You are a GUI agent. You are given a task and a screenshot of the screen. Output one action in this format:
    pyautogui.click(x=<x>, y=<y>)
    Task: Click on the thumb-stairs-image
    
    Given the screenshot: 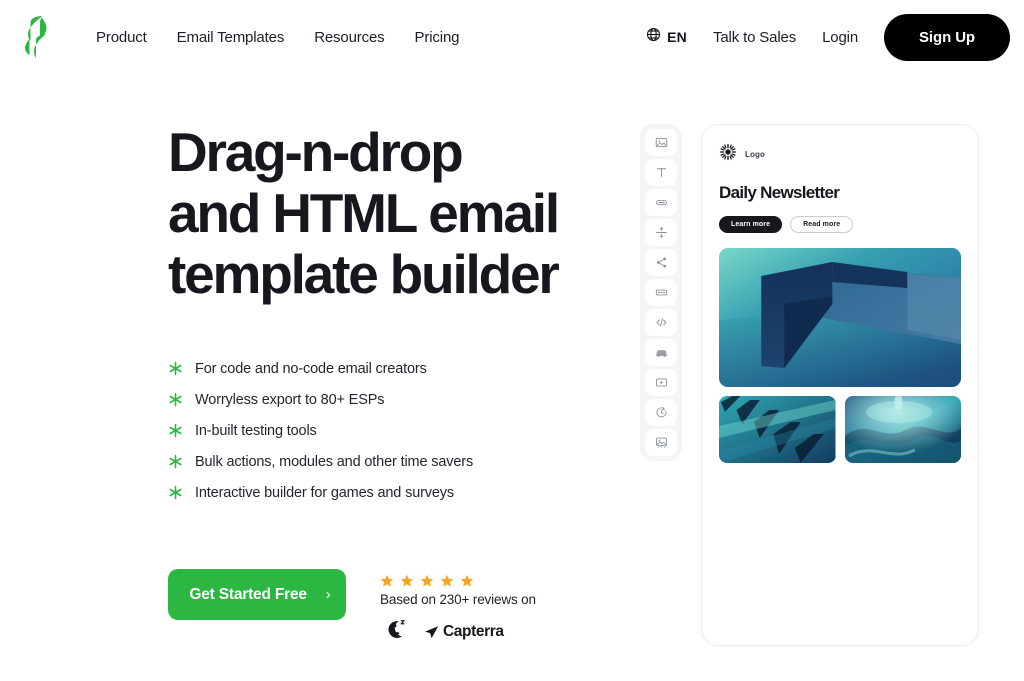 What is the action you would take?
    pyautogui.click(x=777, y=429)
    